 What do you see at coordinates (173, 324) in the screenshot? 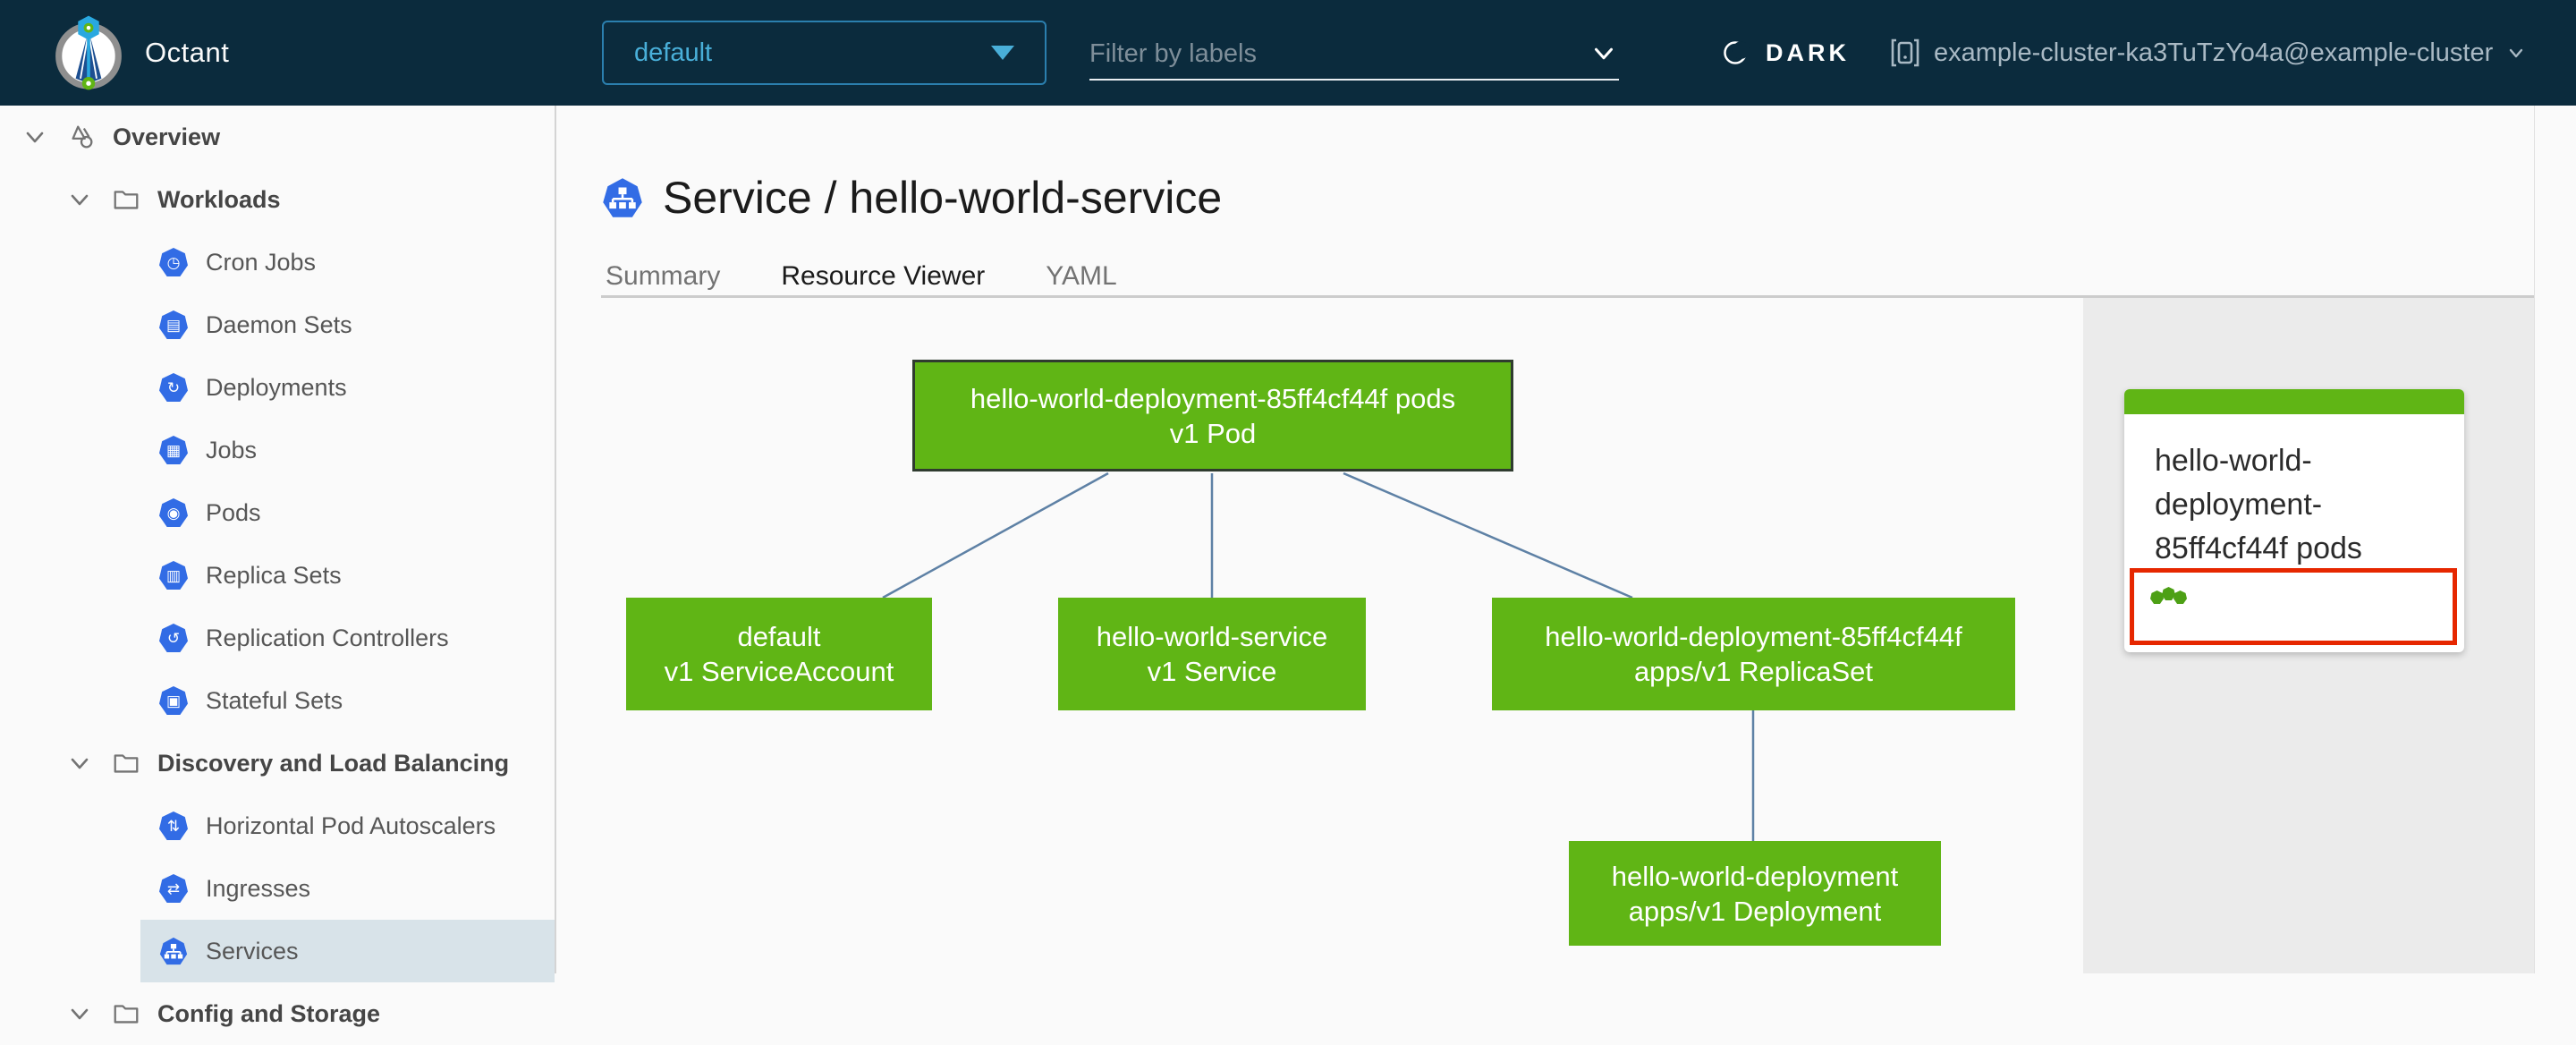
I see `daemonsets-icon: ▤` at bounding box center [173, 324].